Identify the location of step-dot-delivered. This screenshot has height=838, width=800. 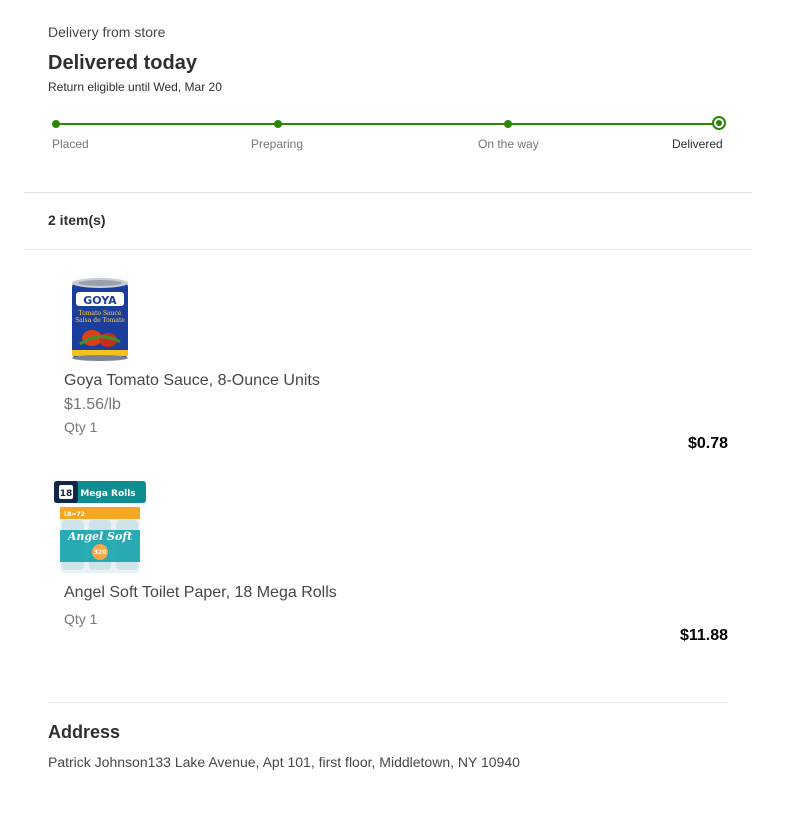
(719, 123).